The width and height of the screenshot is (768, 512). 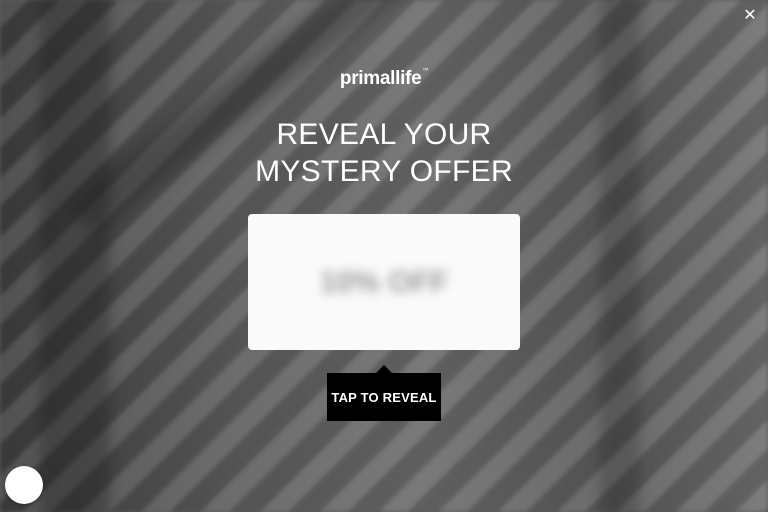 What do you see at coordinates (750, 16) in the screenshot?
I see `close-icon: ✕` at bounding box center [750, 16].